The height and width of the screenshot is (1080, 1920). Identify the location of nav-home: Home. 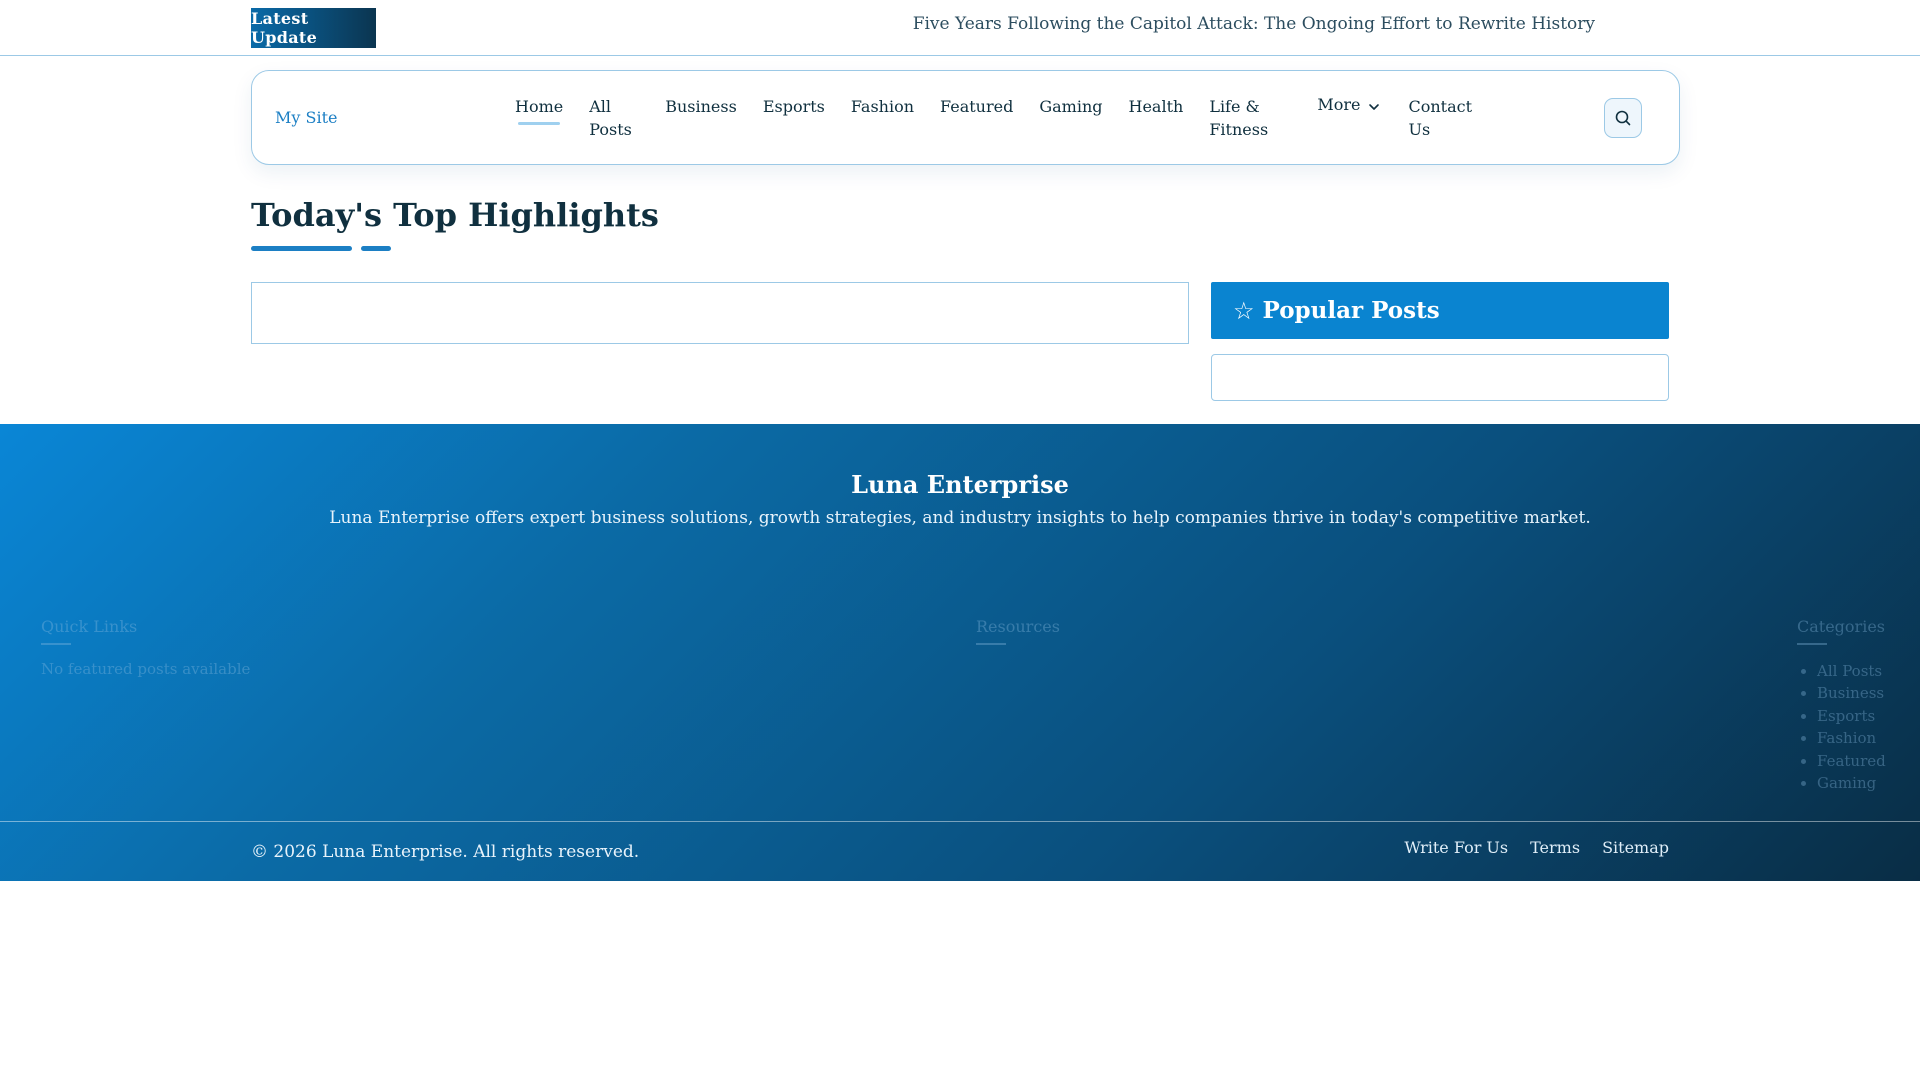
(539, 118).